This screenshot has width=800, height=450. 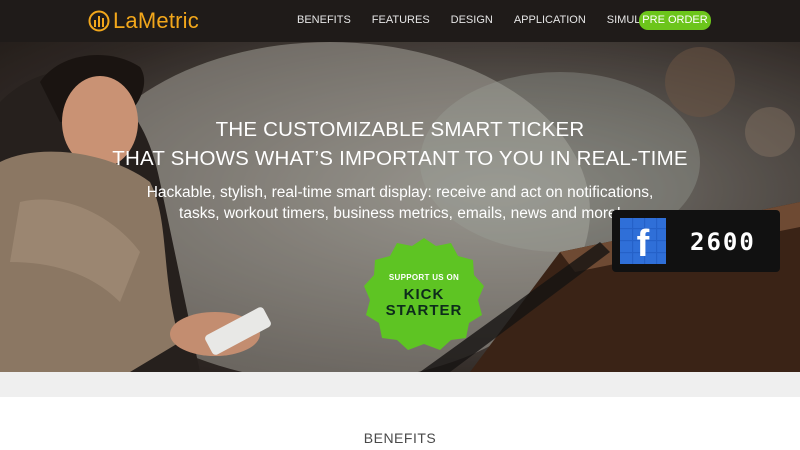 What do you see at coordinates (400, 384) in the screenshot?
I see `section-divider` at bounding box center [400, 384].